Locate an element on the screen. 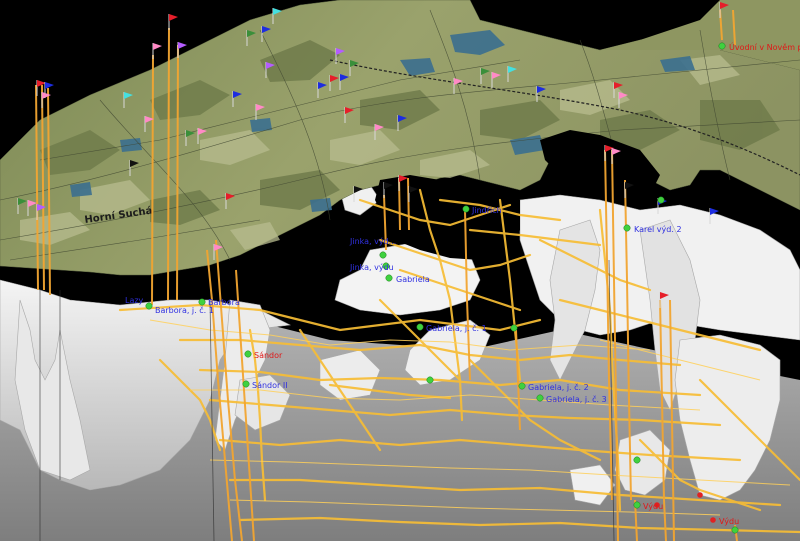  label-gabriela-j2: Gabriela, j. č. 2 is located at coordinates (558, 387).